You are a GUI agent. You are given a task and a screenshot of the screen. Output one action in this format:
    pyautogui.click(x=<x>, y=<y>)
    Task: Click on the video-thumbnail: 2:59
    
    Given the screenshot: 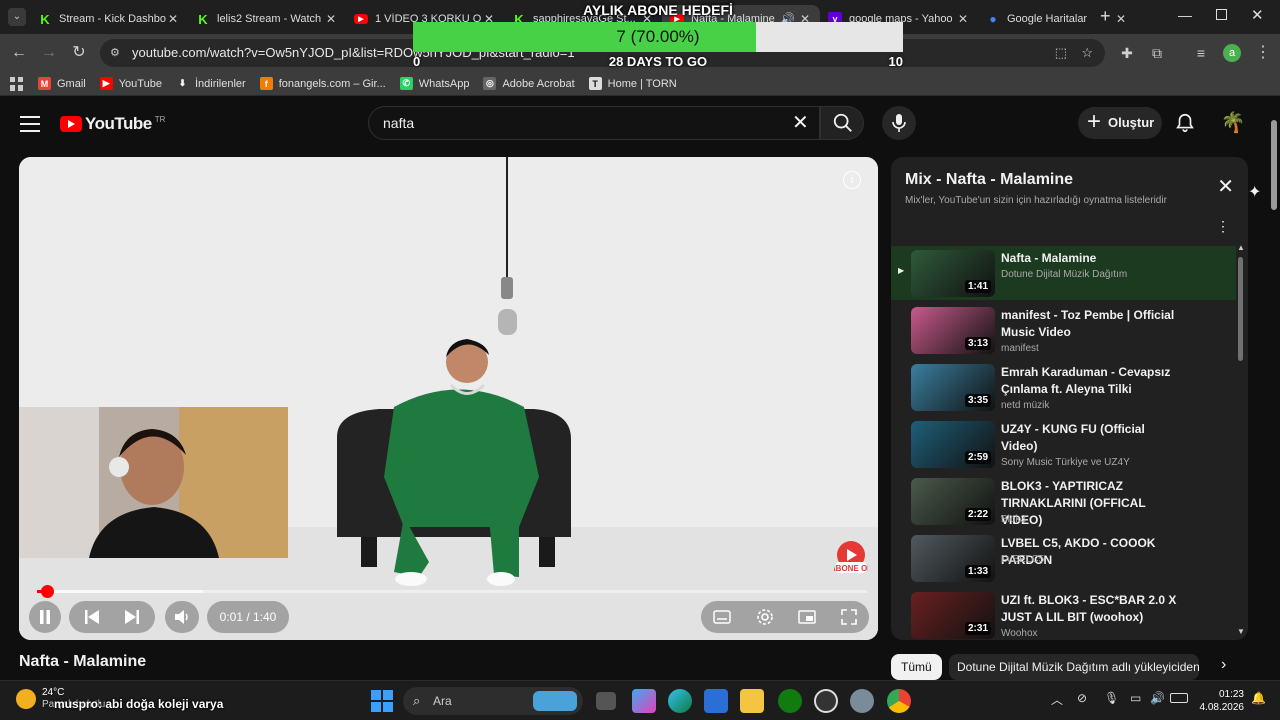 What is the action you would take?
    pyautogui.click(x=953, y=444)
    